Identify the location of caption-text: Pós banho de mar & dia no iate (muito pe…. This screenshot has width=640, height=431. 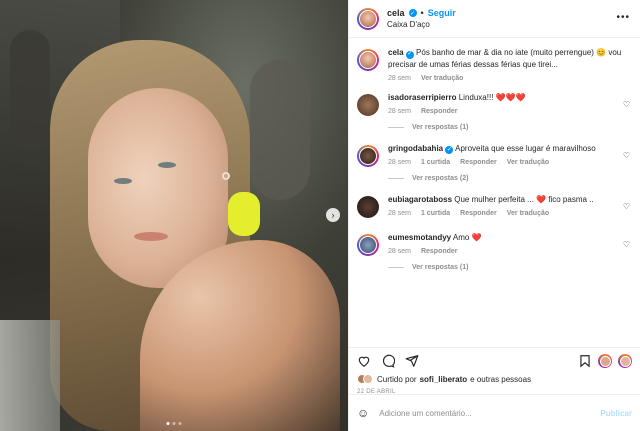
(505, 58).